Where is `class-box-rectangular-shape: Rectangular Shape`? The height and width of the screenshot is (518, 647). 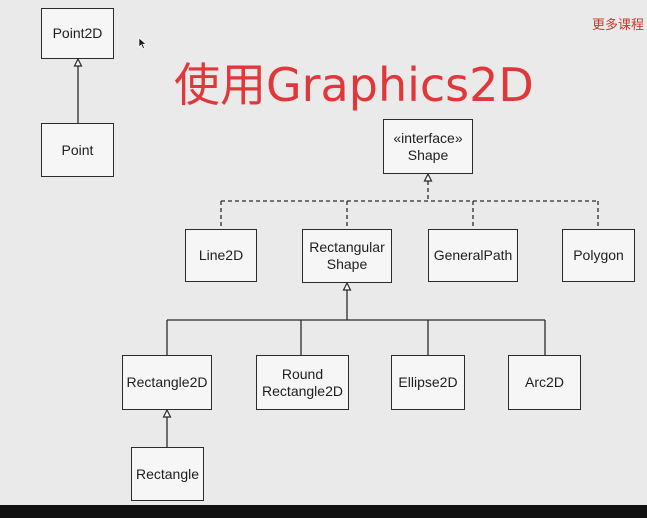
class-box-rectangular-shape: Rectangular Shape is located at coordinates (347, 256).